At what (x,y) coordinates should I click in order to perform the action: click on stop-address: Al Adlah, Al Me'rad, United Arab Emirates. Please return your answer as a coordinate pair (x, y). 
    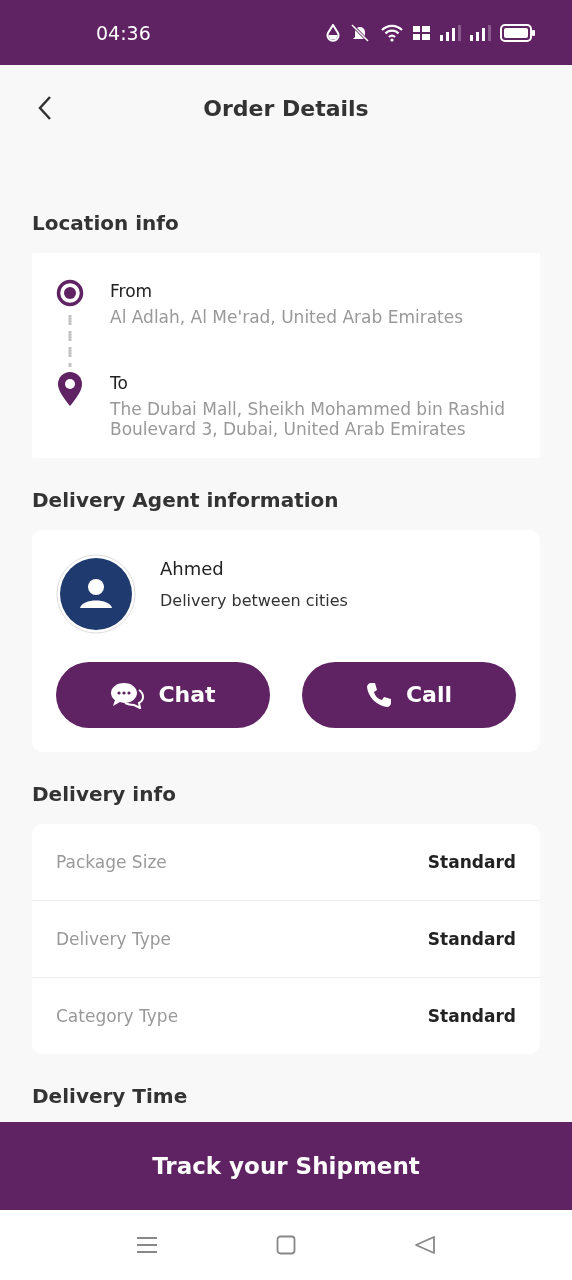
    Looking at the image, I should click on (287, 317).